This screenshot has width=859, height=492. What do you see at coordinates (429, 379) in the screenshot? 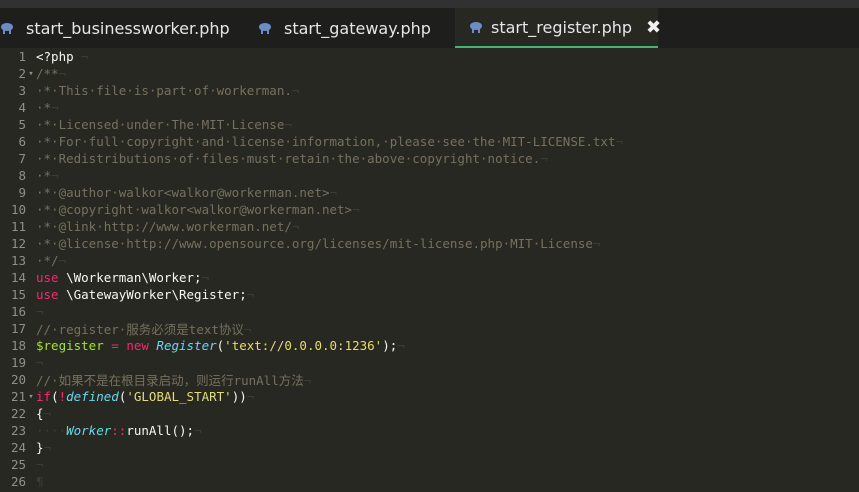
I see `code-line: 20 //·如果不是在根目录启动，则运行runAll方法¬` at bounding box center [429, 379].